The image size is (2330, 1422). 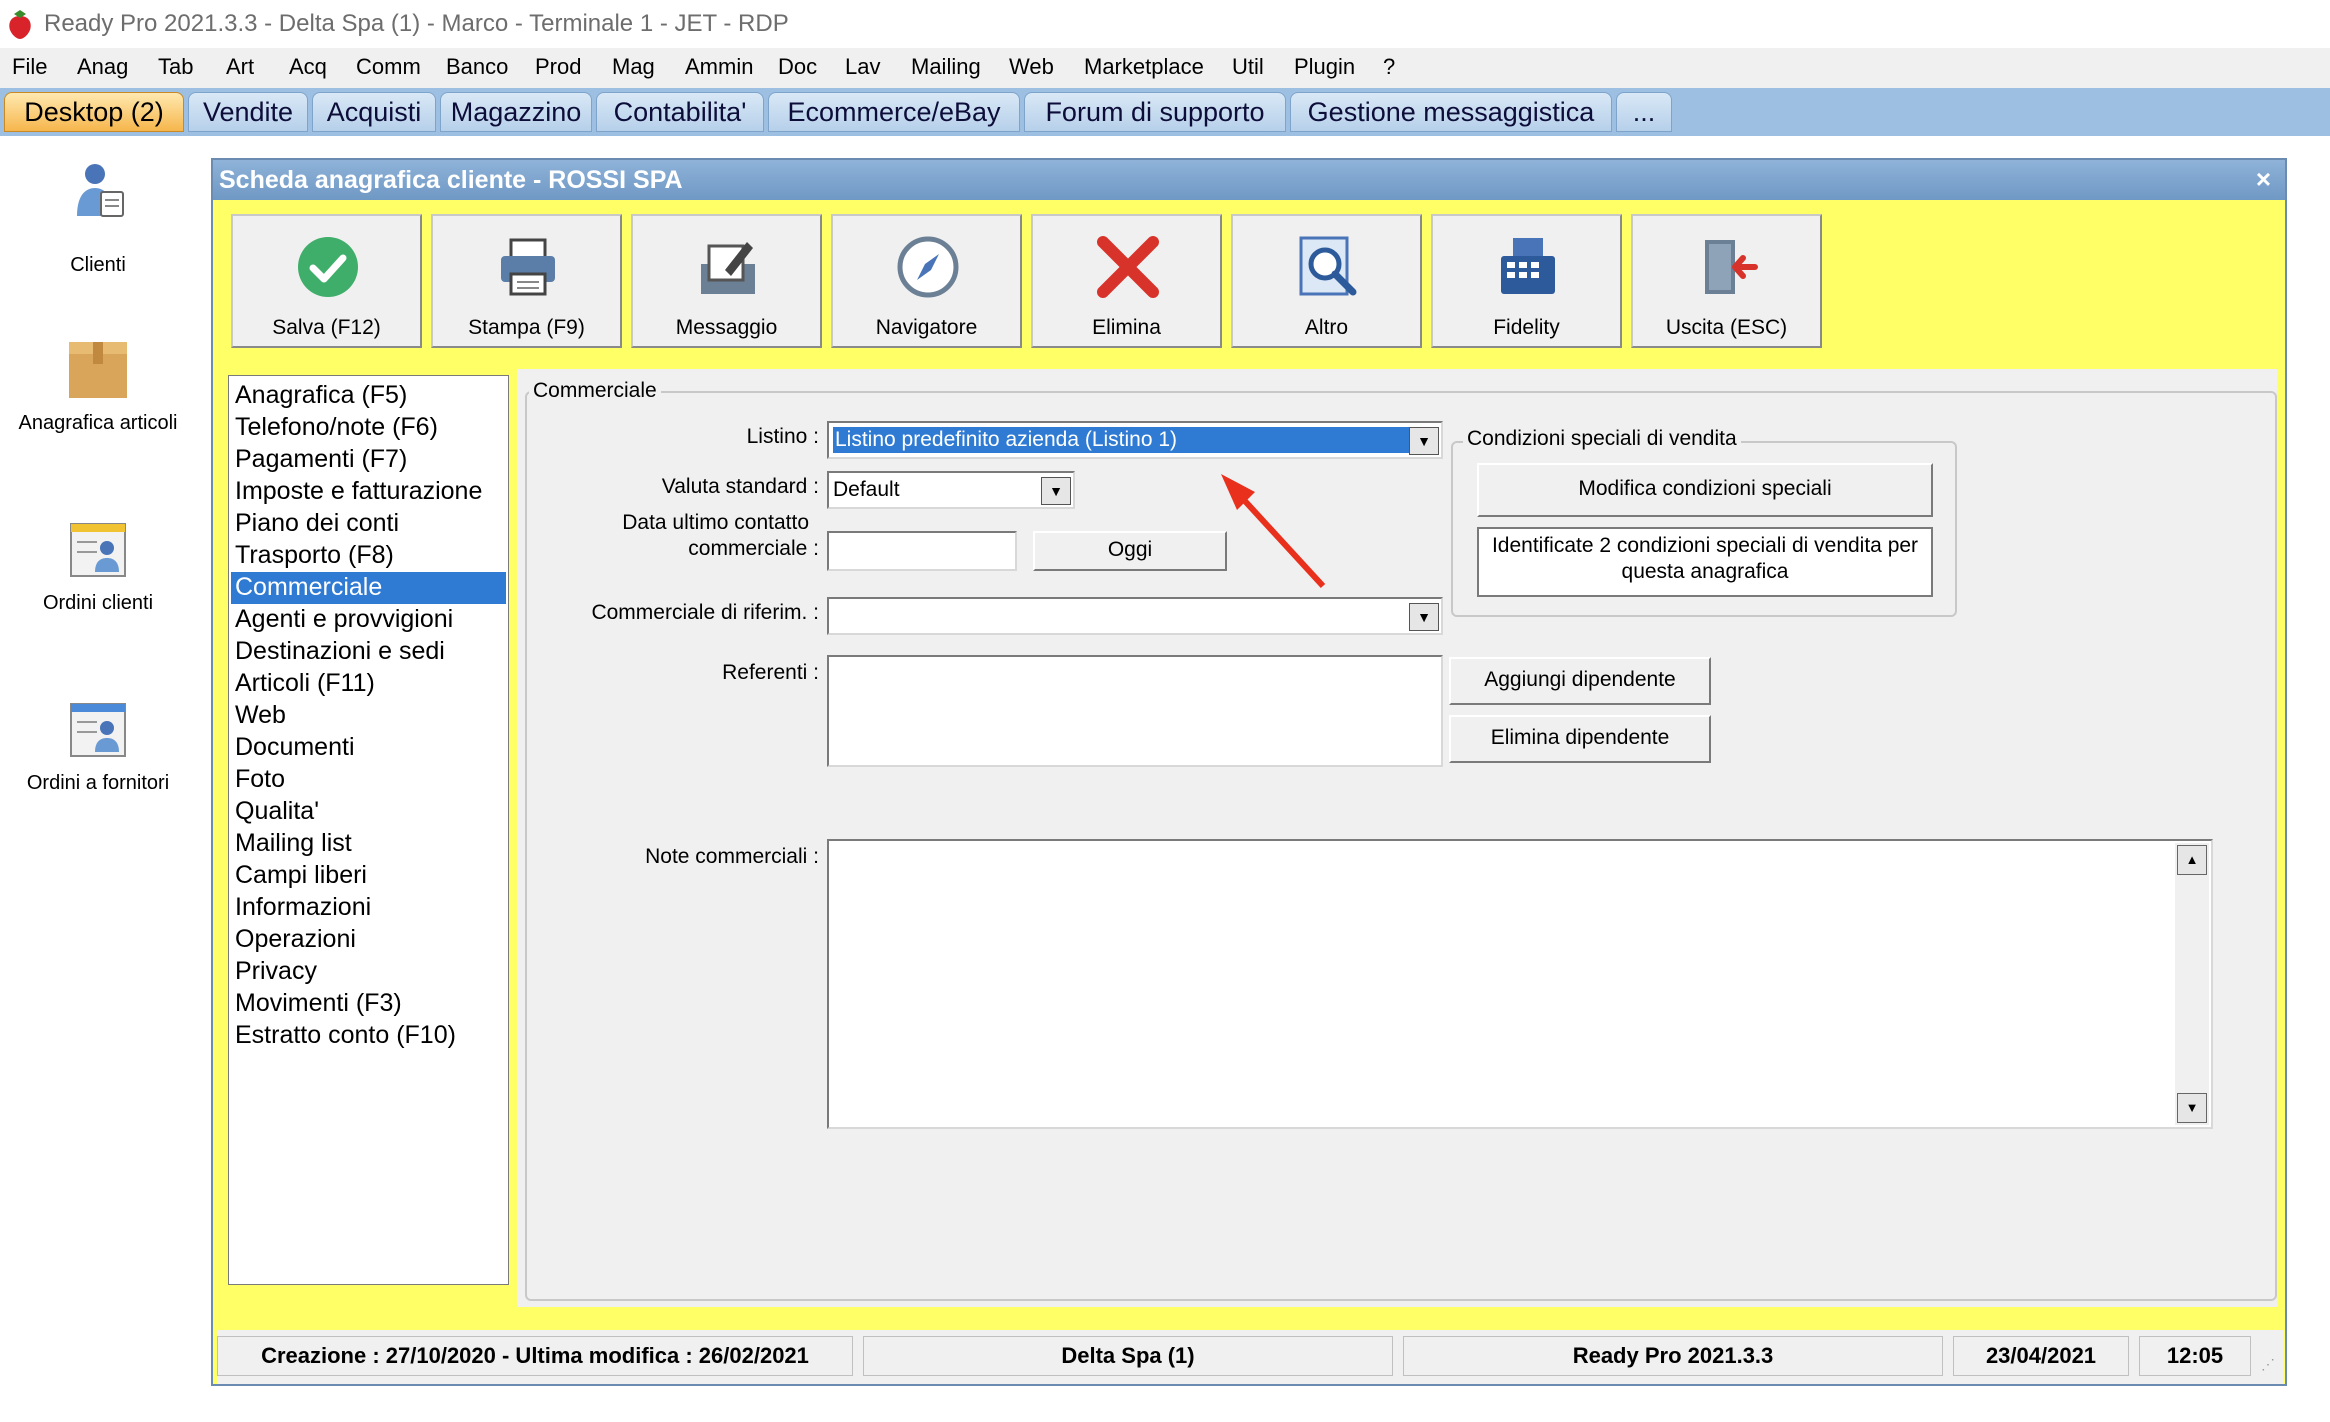 I want to click on menu-prod: Prod, so click(x=558, y=67).